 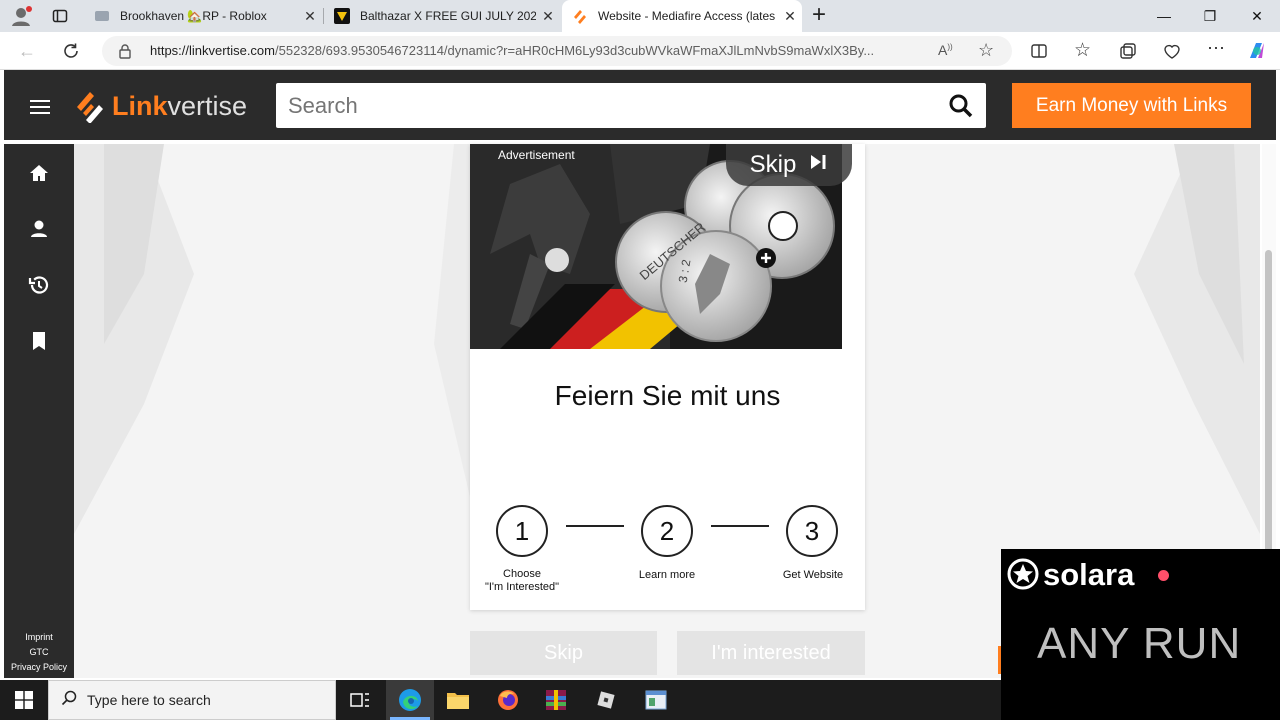 I want to click on tab-brookhaven: Brookhaven 🏡RP - Roblox ✕, so click(x=203, y=16).